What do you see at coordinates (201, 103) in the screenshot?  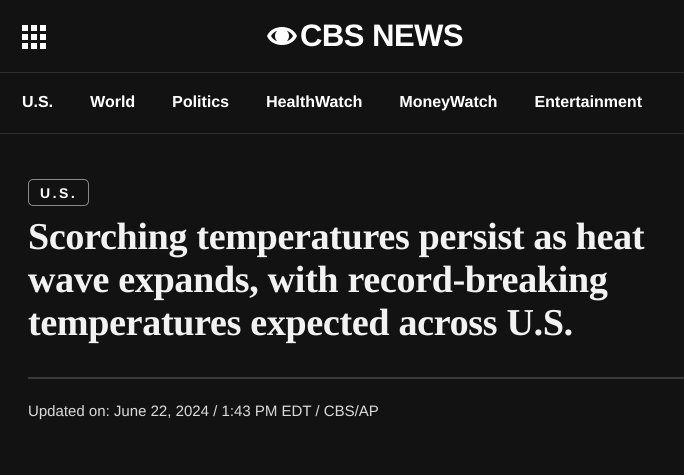 I see `nav-link: Politics` at bounding box center [201, 103].